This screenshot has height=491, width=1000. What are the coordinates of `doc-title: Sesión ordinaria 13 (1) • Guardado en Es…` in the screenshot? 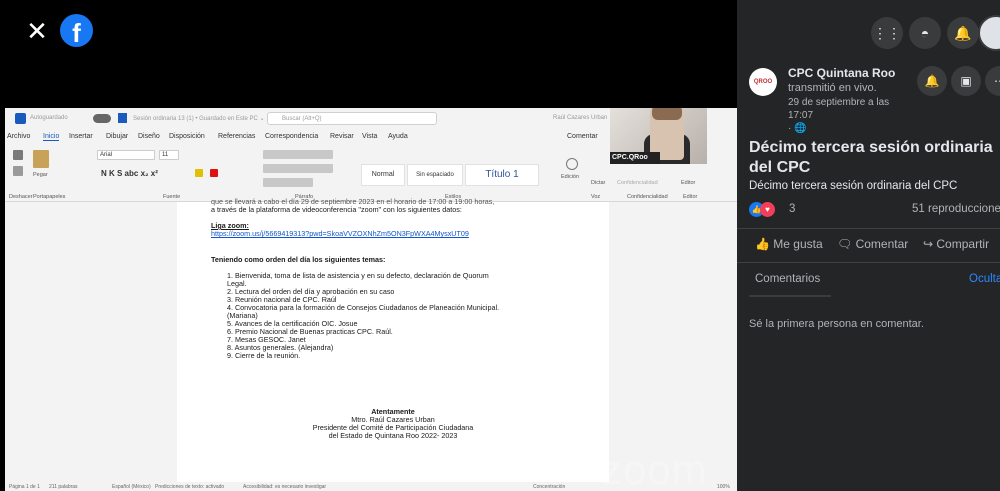 It's located at (199, 119).